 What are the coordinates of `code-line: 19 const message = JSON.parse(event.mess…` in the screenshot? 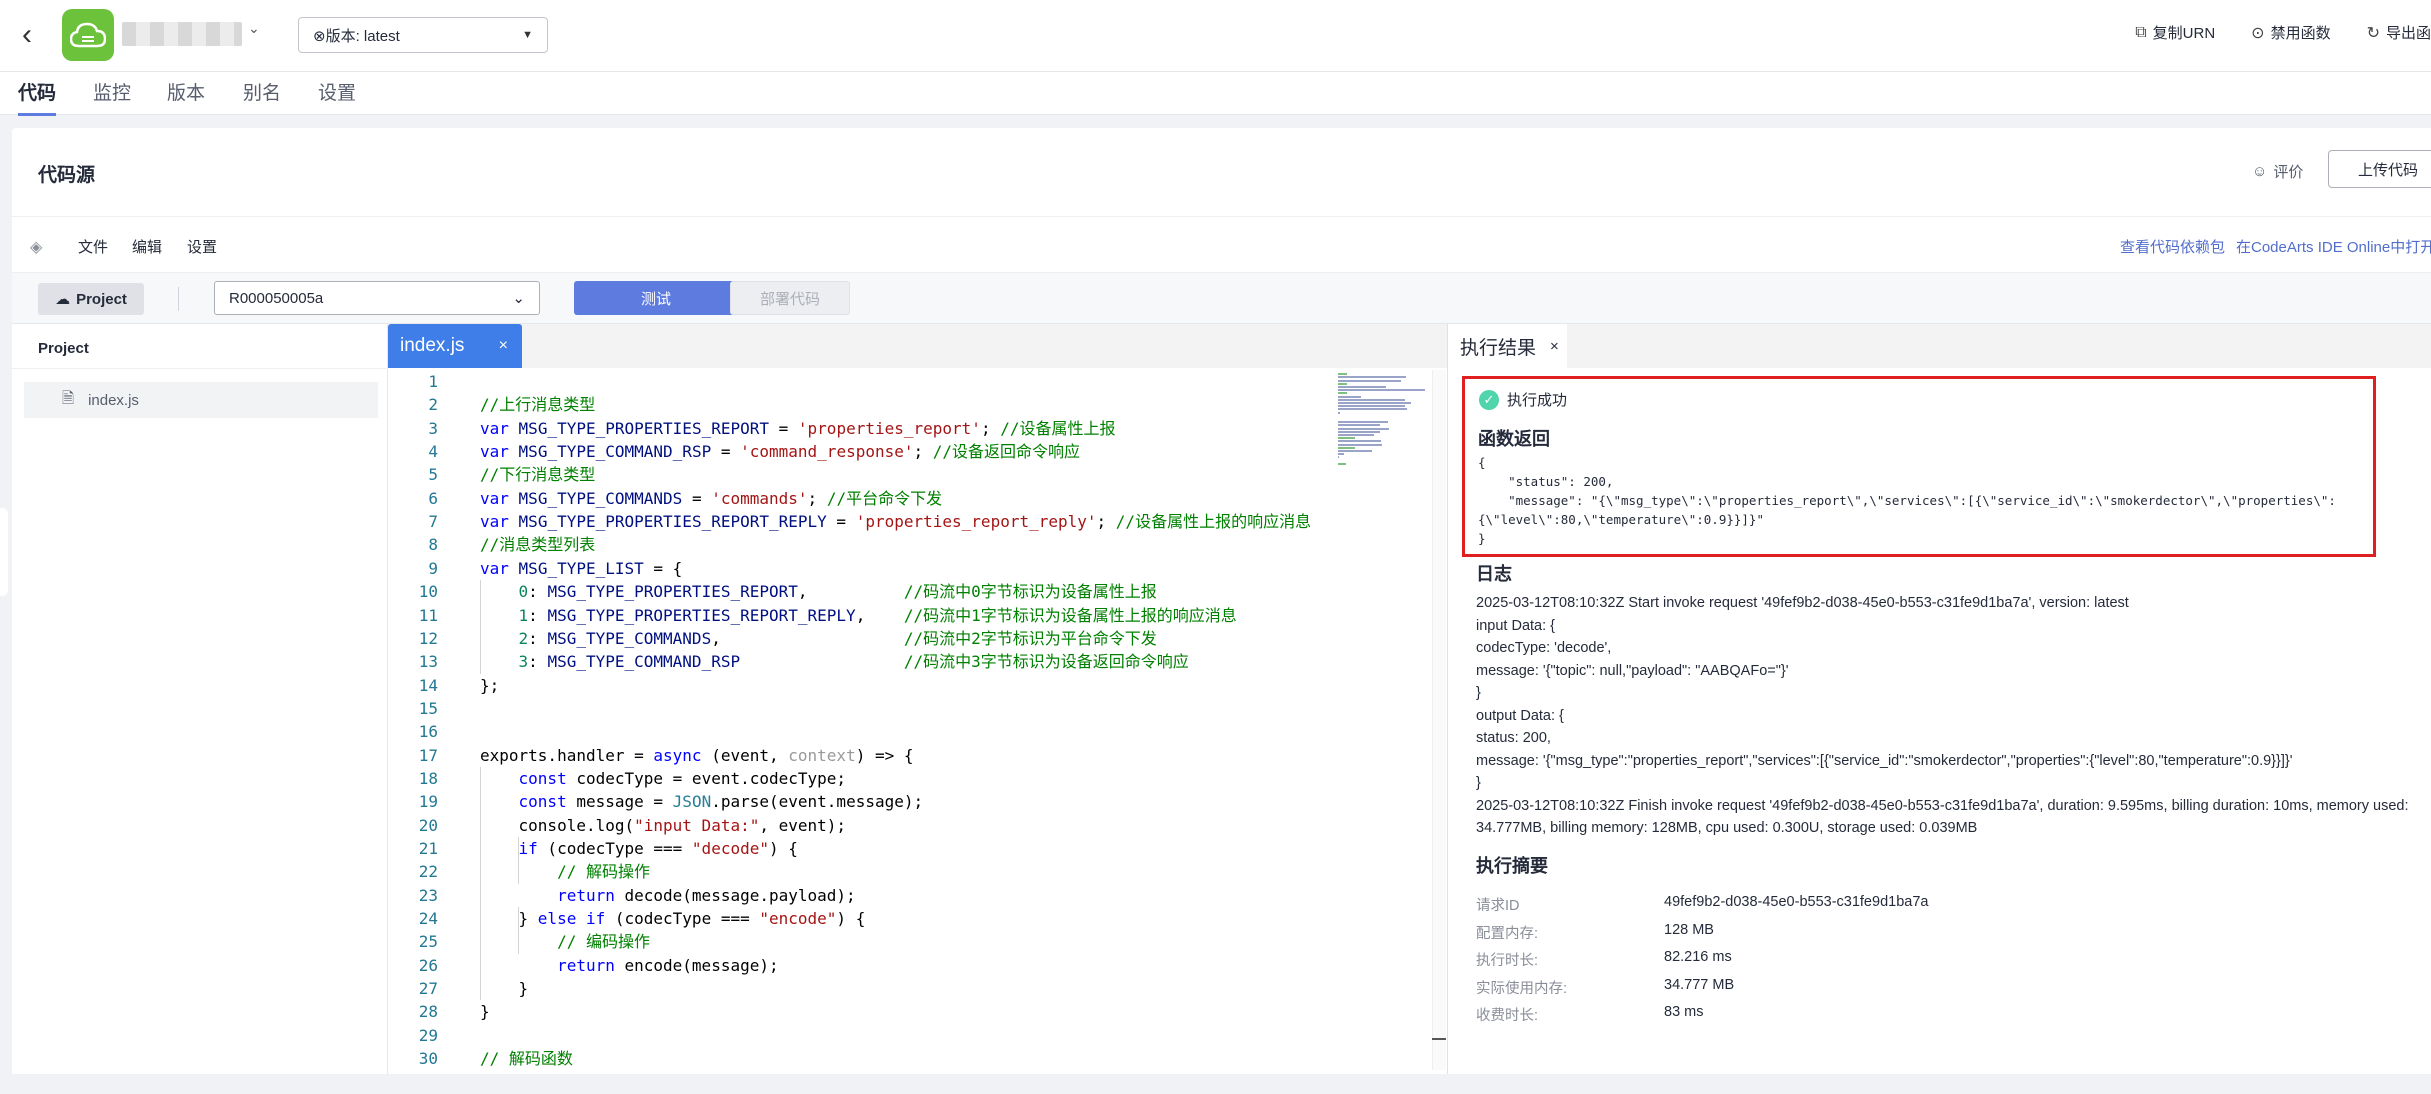 It's located at (655, 802).